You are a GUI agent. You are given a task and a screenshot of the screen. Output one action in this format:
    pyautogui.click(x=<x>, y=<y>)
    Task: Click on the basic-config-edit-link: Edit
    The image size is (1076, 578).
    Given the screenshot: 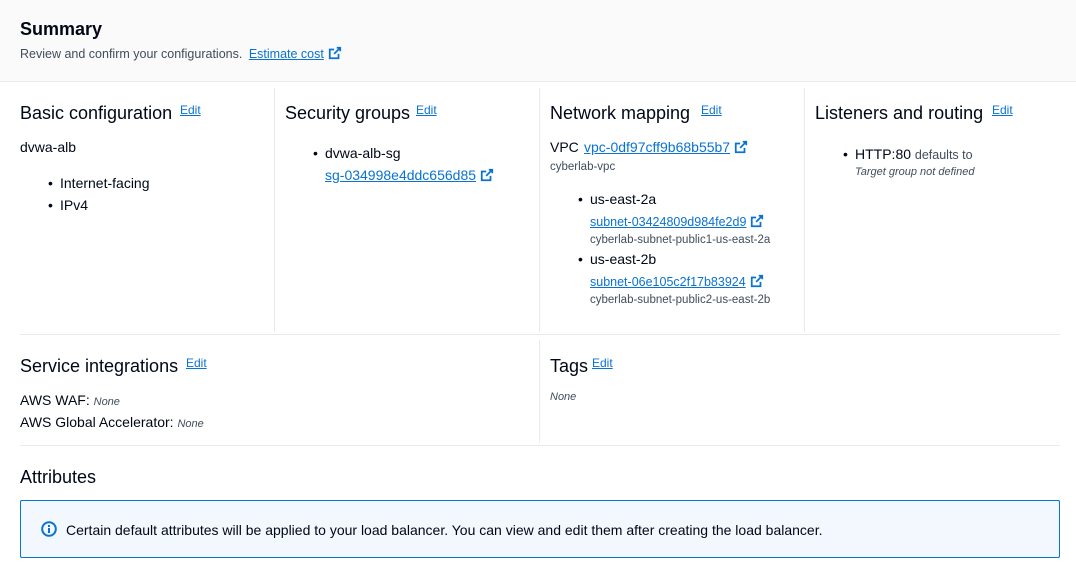 What is the action you would take?
    pyautogui.click(x=190, y=110)
    